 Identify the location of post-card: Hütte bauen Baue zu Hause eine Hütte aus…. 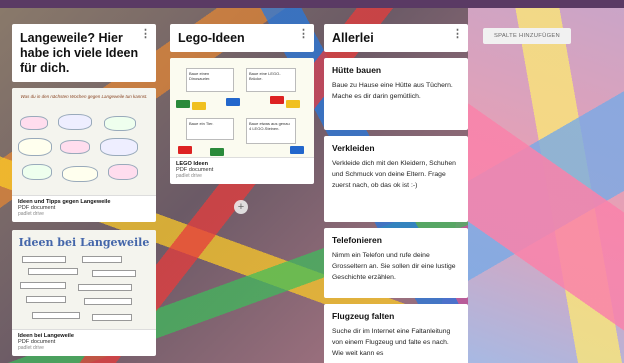
(396, 94).